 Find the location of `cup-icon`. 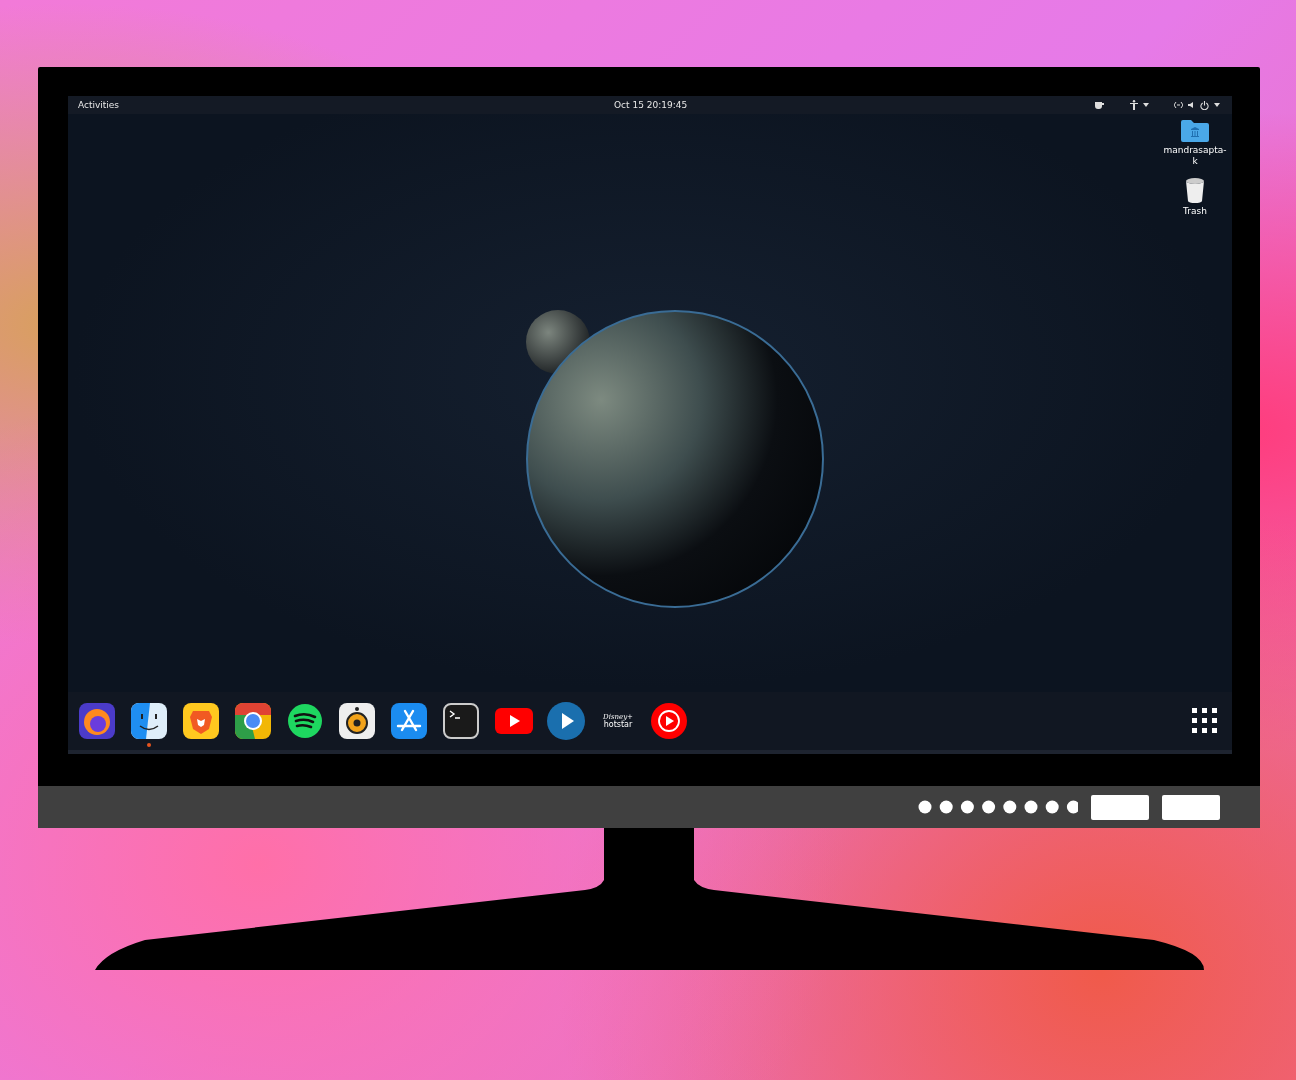

cup-icon is located at coordinates (1099, 105).